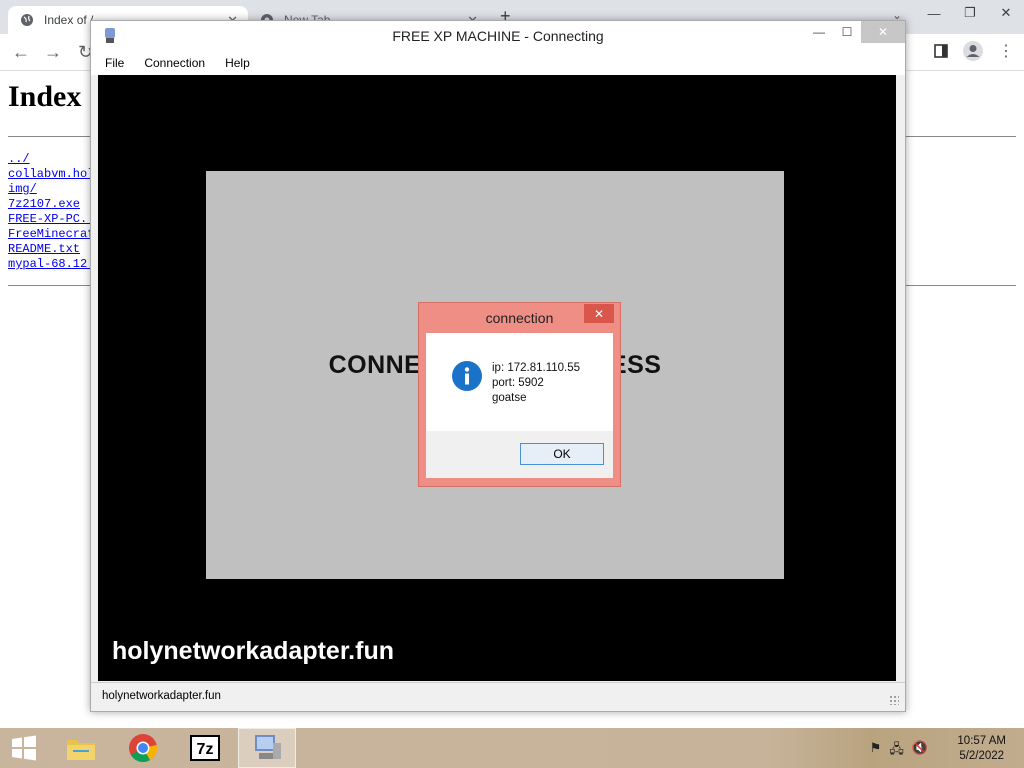 The image size is (1024, 768). What do you see at coordinates (51, 189) in the screenshot?
I see `file-link: img/` at bounding box center [51, 189].